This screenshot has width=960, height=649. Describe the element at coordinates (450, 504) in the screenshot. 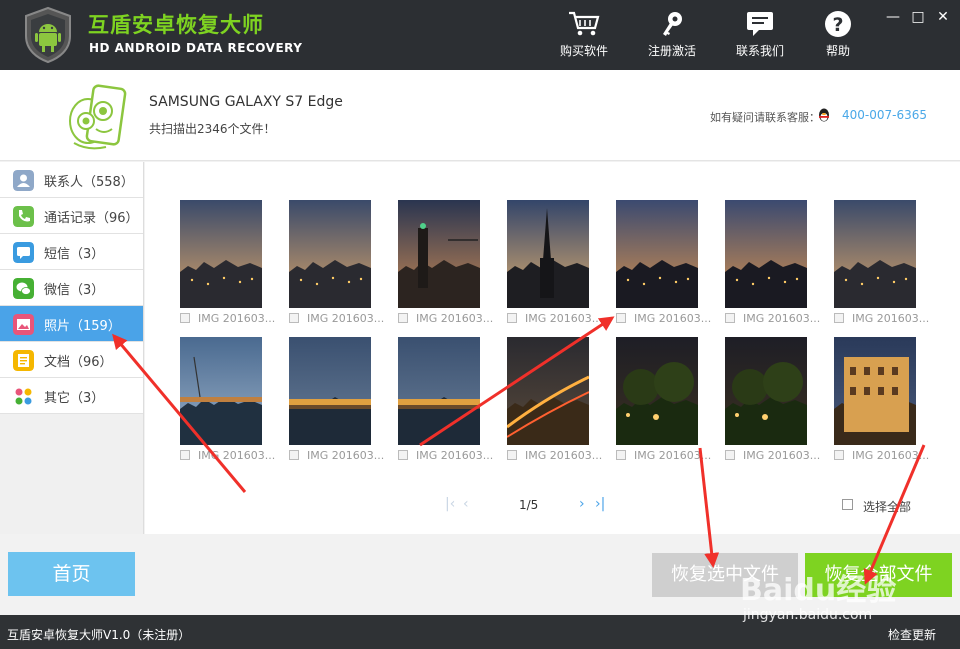

I see `first-page-icon: |‹` at that location.